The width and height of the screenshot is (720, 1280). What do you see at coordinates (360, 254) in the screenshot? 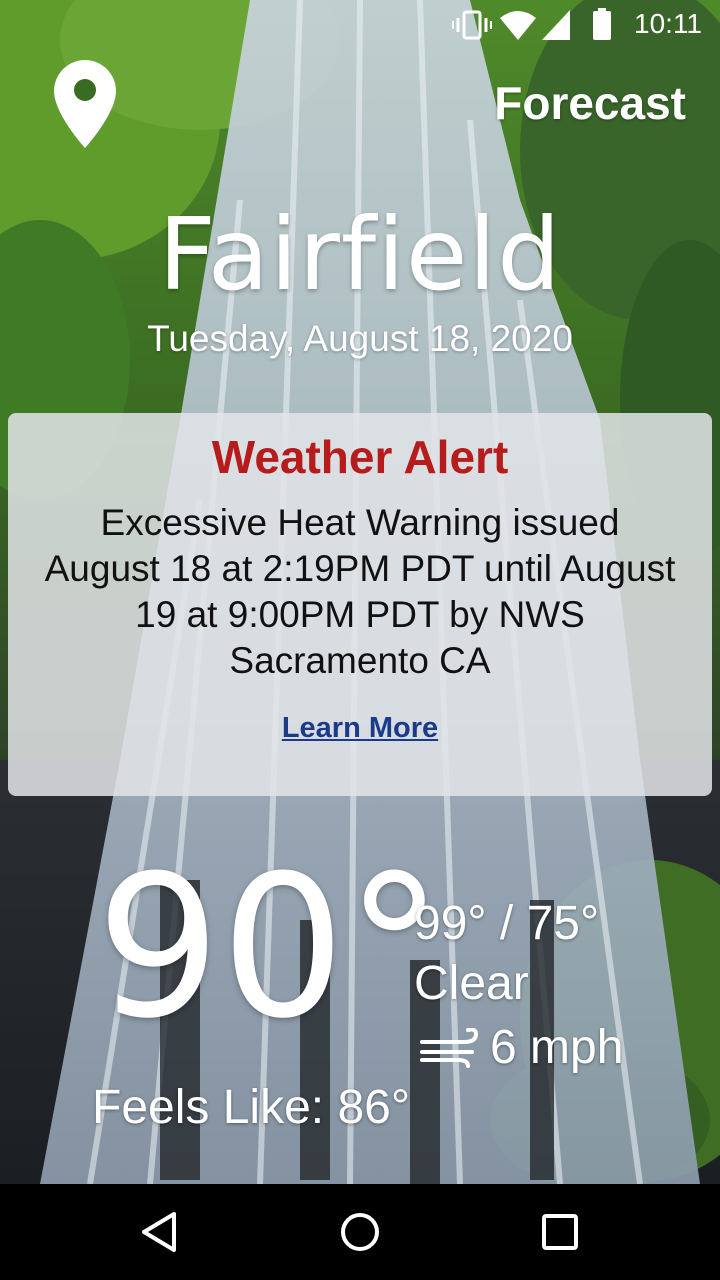
I see `city-name: Fairfield` at bounding box center [360, 254].